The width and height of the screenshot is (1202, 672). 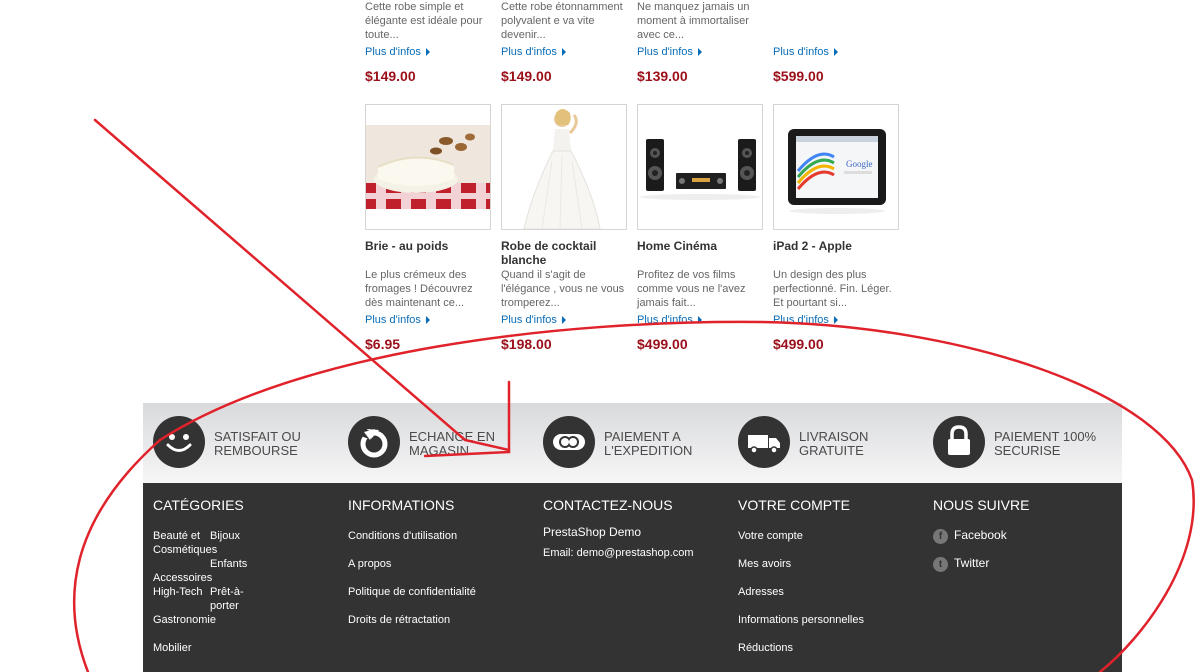 I want to click on product-image-home-cinema, so click(x=700, y=167).